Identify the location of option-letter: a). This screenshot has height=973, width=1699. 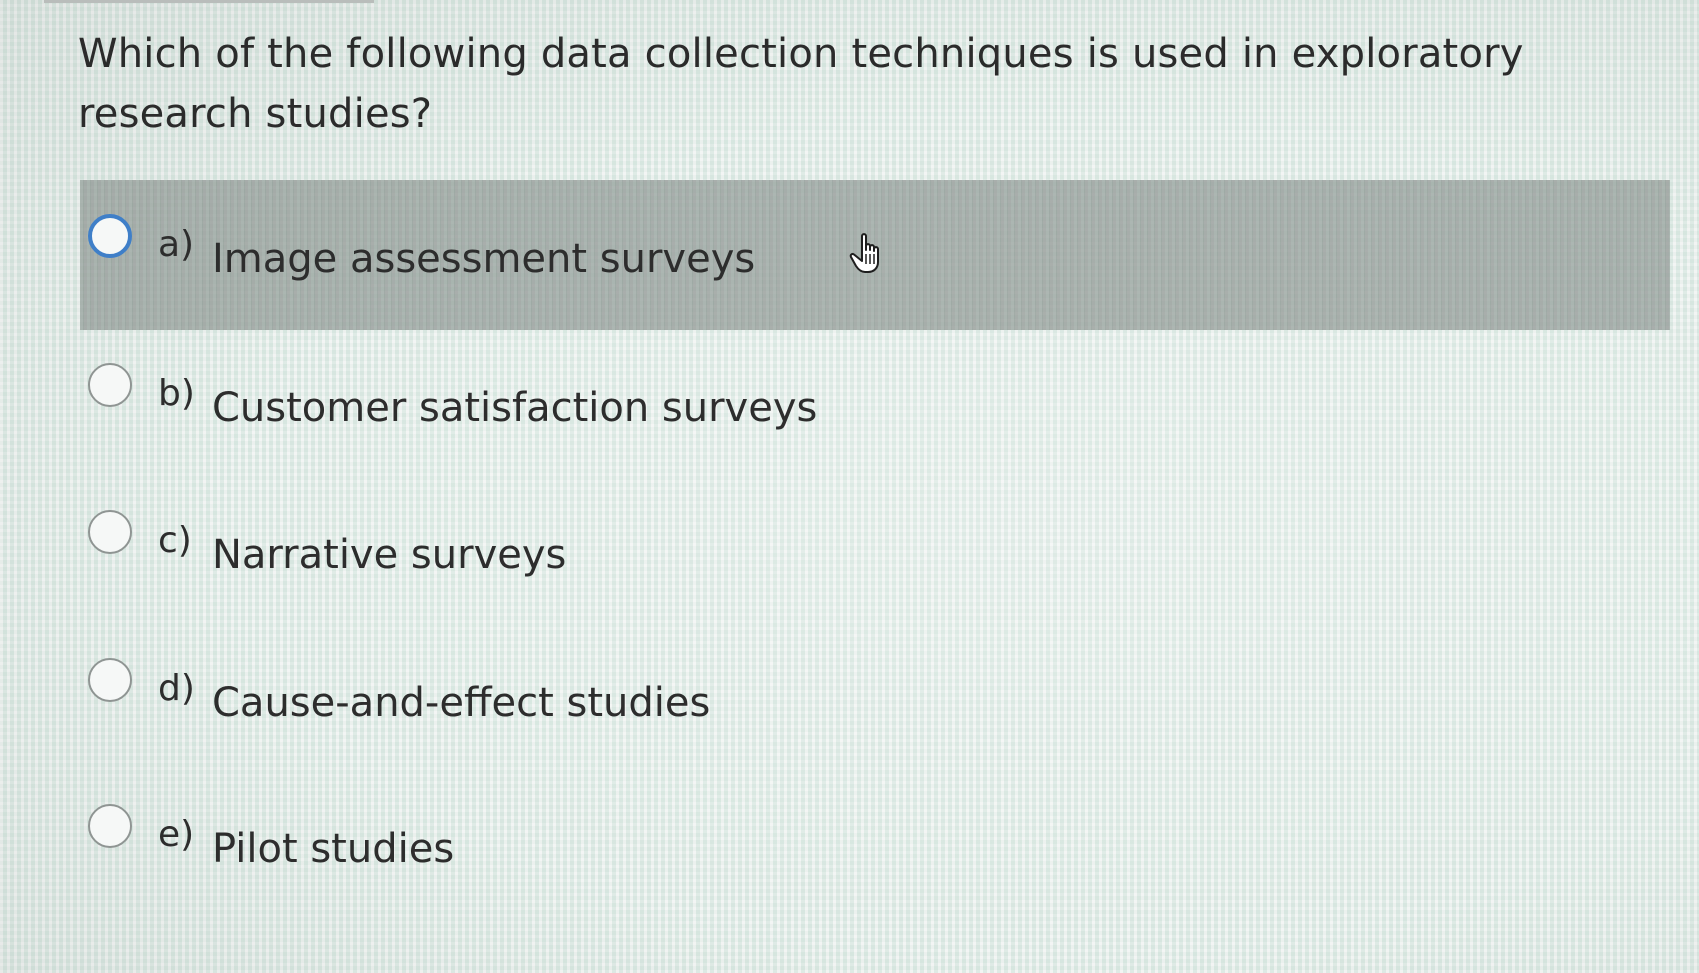
(176, 244).